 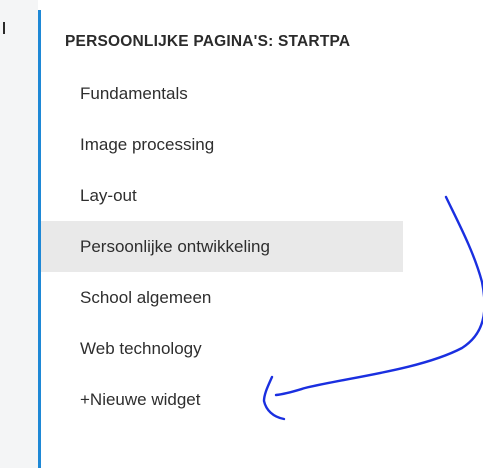 What do you see at coordinates (208, 41) in the screenshot?
I see `panel-title: PERSOONLIJKE PAGINA'S: STARTPA` at bounding box center [208, 41].